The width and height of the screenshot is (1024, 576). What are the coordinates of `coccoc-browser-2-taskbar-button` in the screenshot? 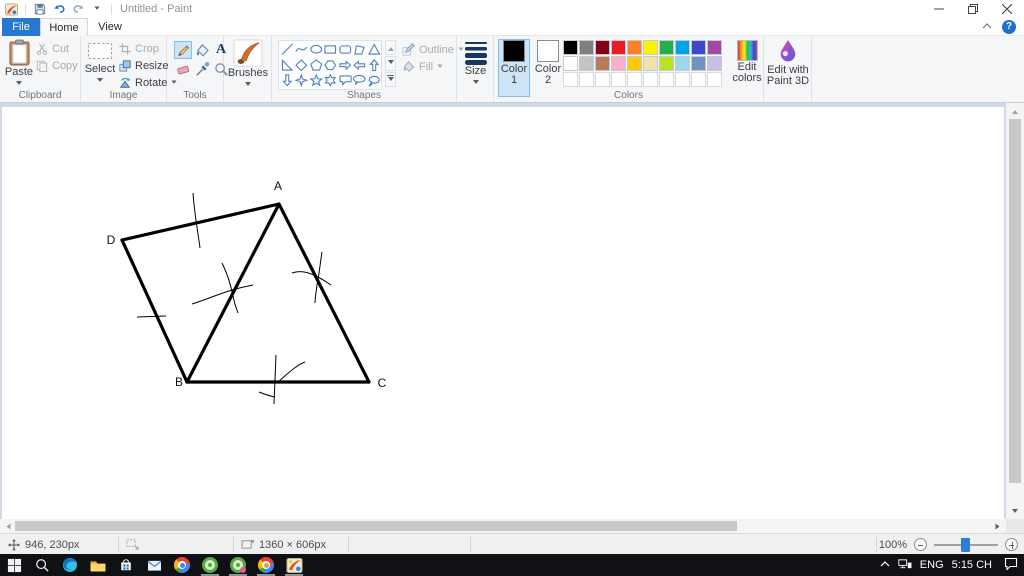 It's located at (238, 565).